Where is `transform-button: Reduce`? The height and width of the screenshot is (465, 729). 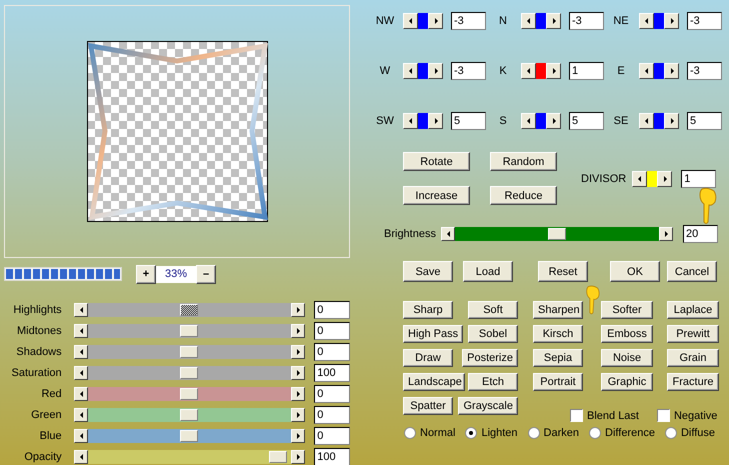
transform-button: Reduce is located at coordinates (523, 195).